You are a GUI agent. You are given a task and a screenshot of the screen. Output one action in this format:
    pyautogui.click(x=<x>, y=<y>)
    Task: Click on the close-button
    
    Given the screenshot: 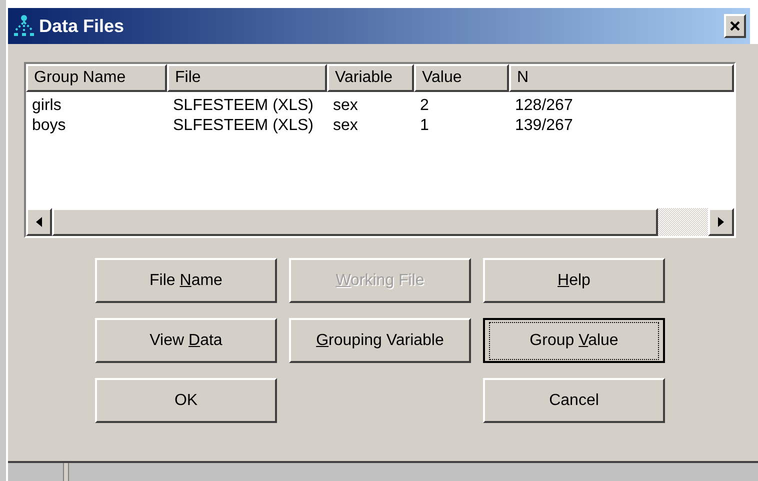 What is the action you would take?
    pyautogui.click(x=735, y=26)
    